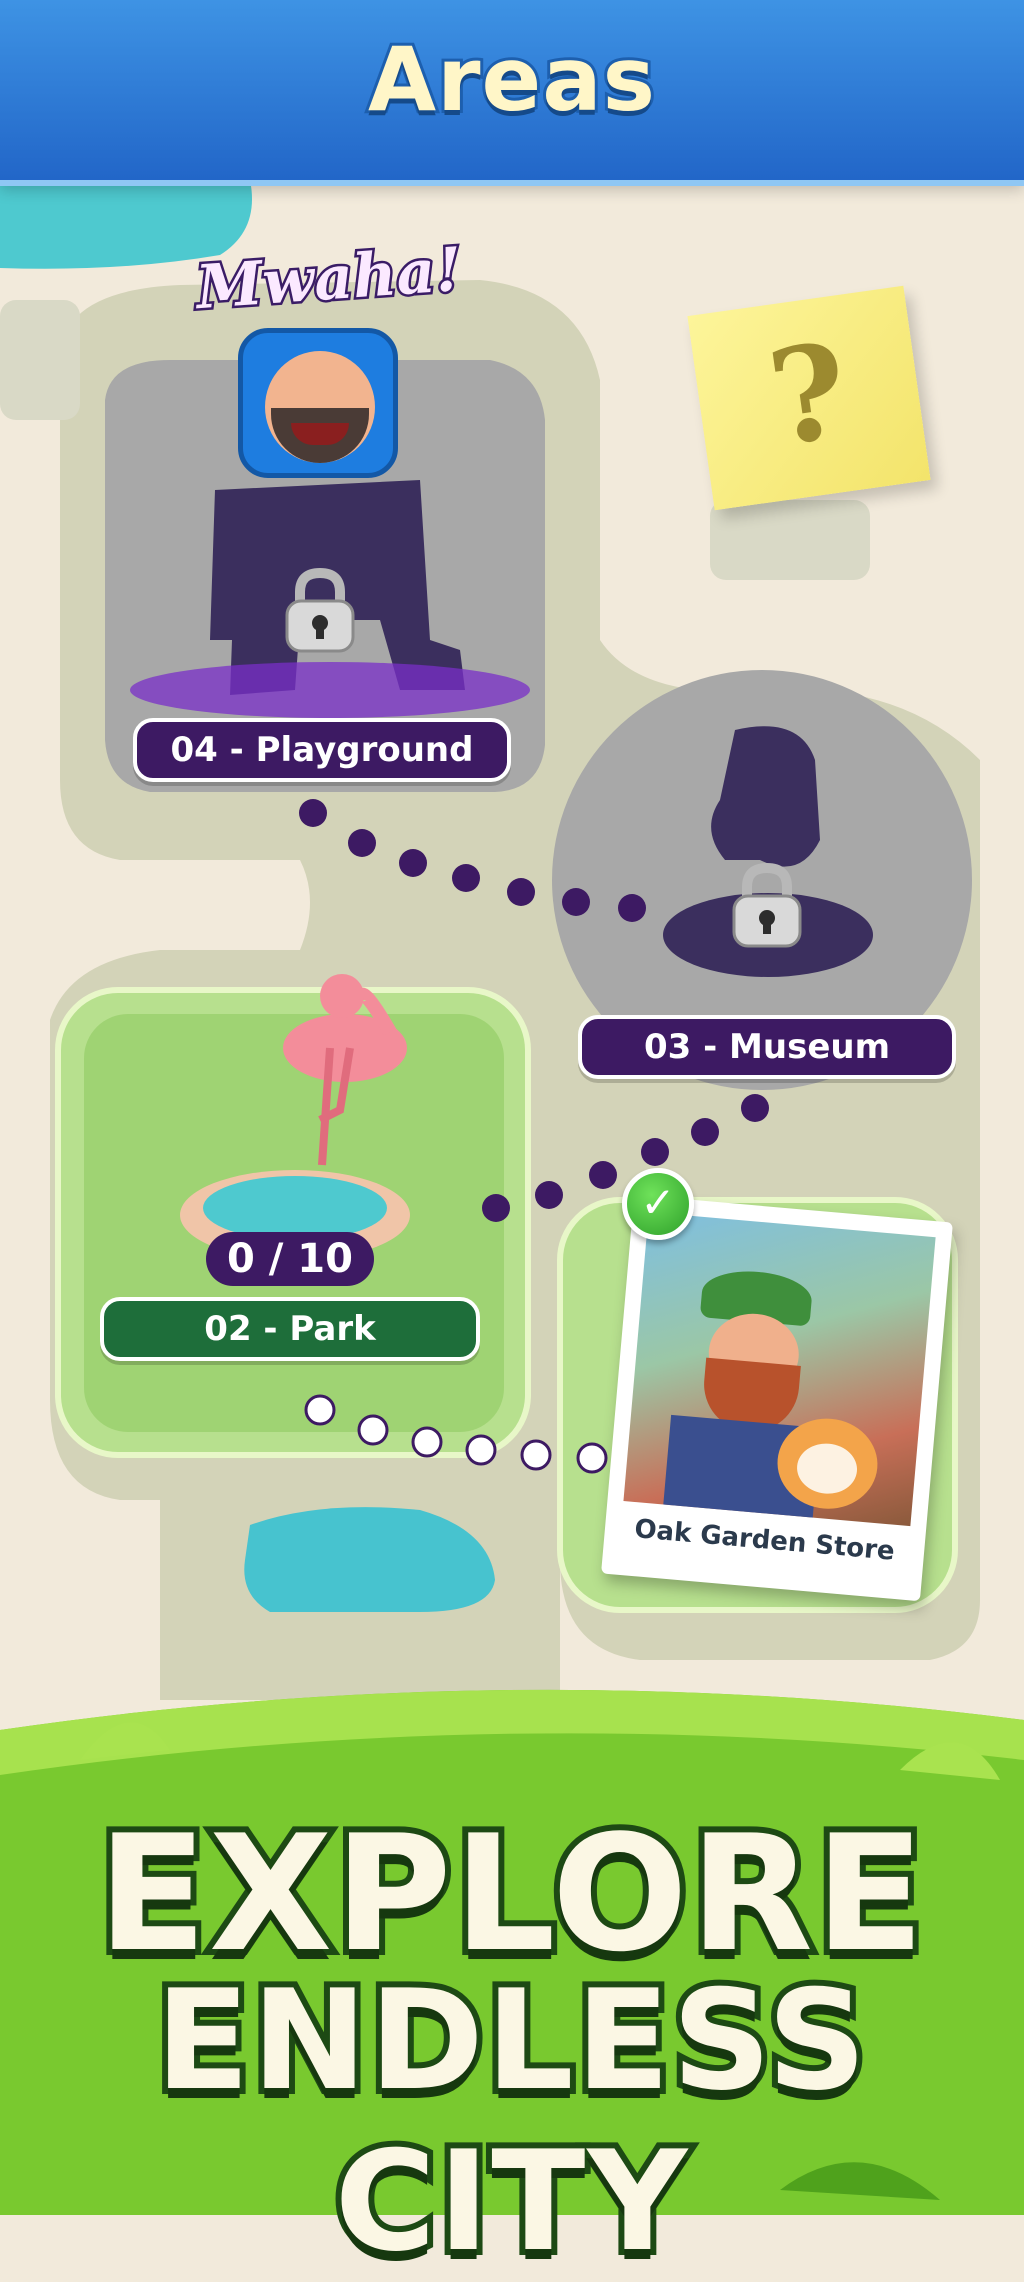 The image size is (1024, 2282). Describe the element at coordinates (779, 1369) in the screenshot. I see `gardener-photo` at that location.